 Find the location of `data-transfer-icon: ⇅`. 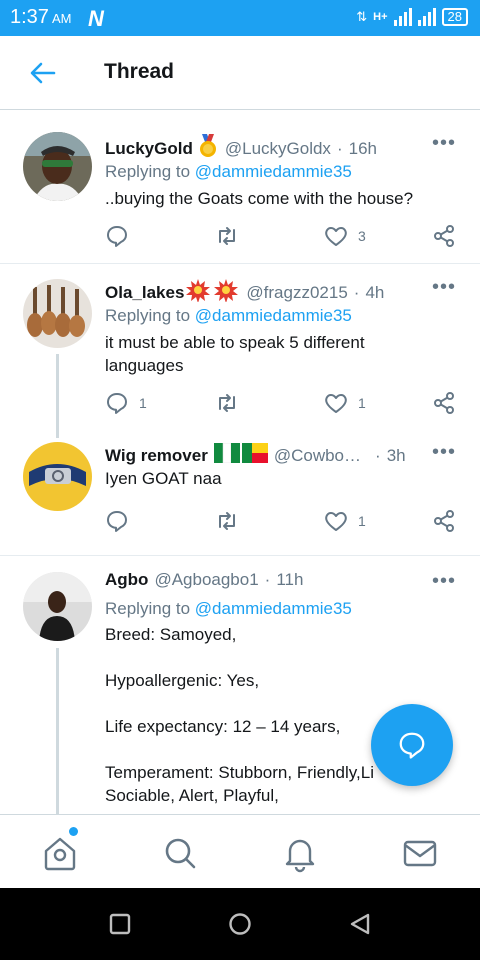

data-transfer-icon: ⇅ is located at coordinates (362, 16).